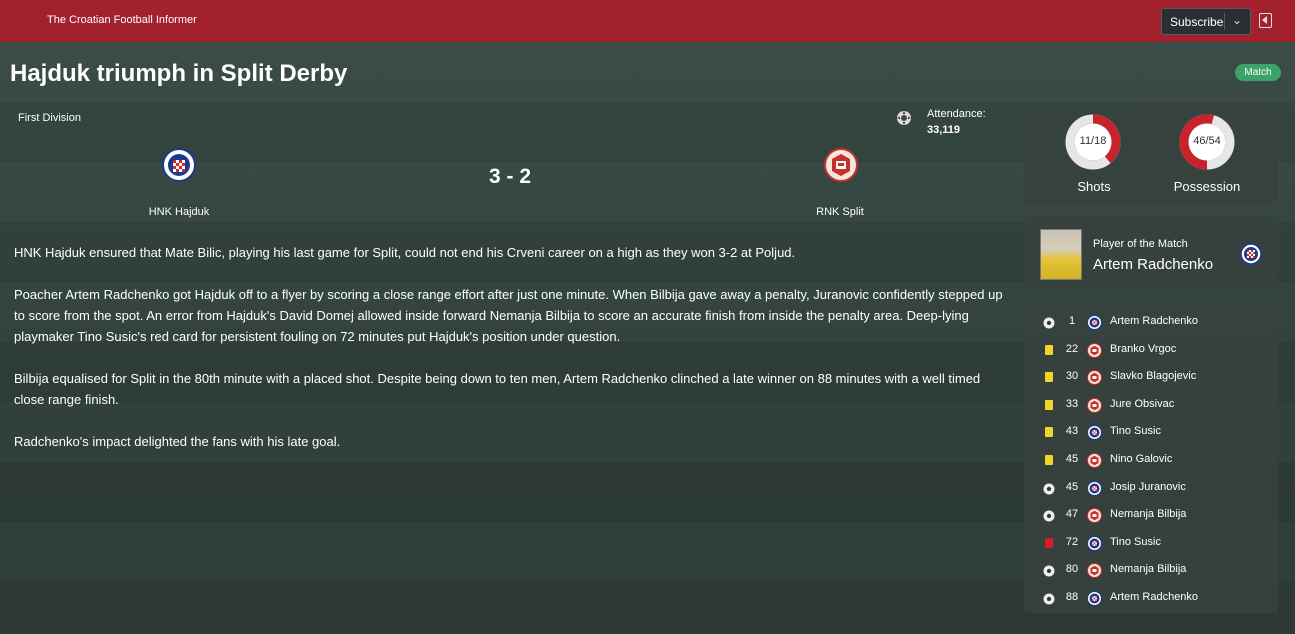 Image resolution: width=1295 pixels, height=634 pixels. Describe the element at coordinates (1197, 21) in the screenshot. I see `subscribe-label: Subscribe` at that location.